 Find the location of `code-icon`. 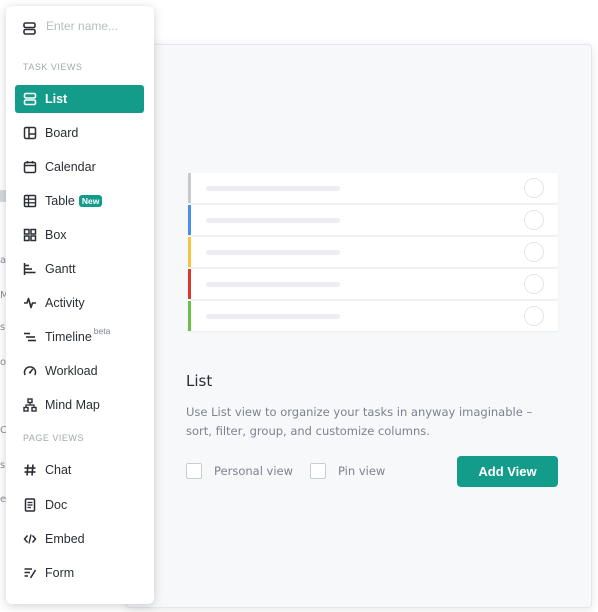

code-icon is located at coordinates (30, 539).